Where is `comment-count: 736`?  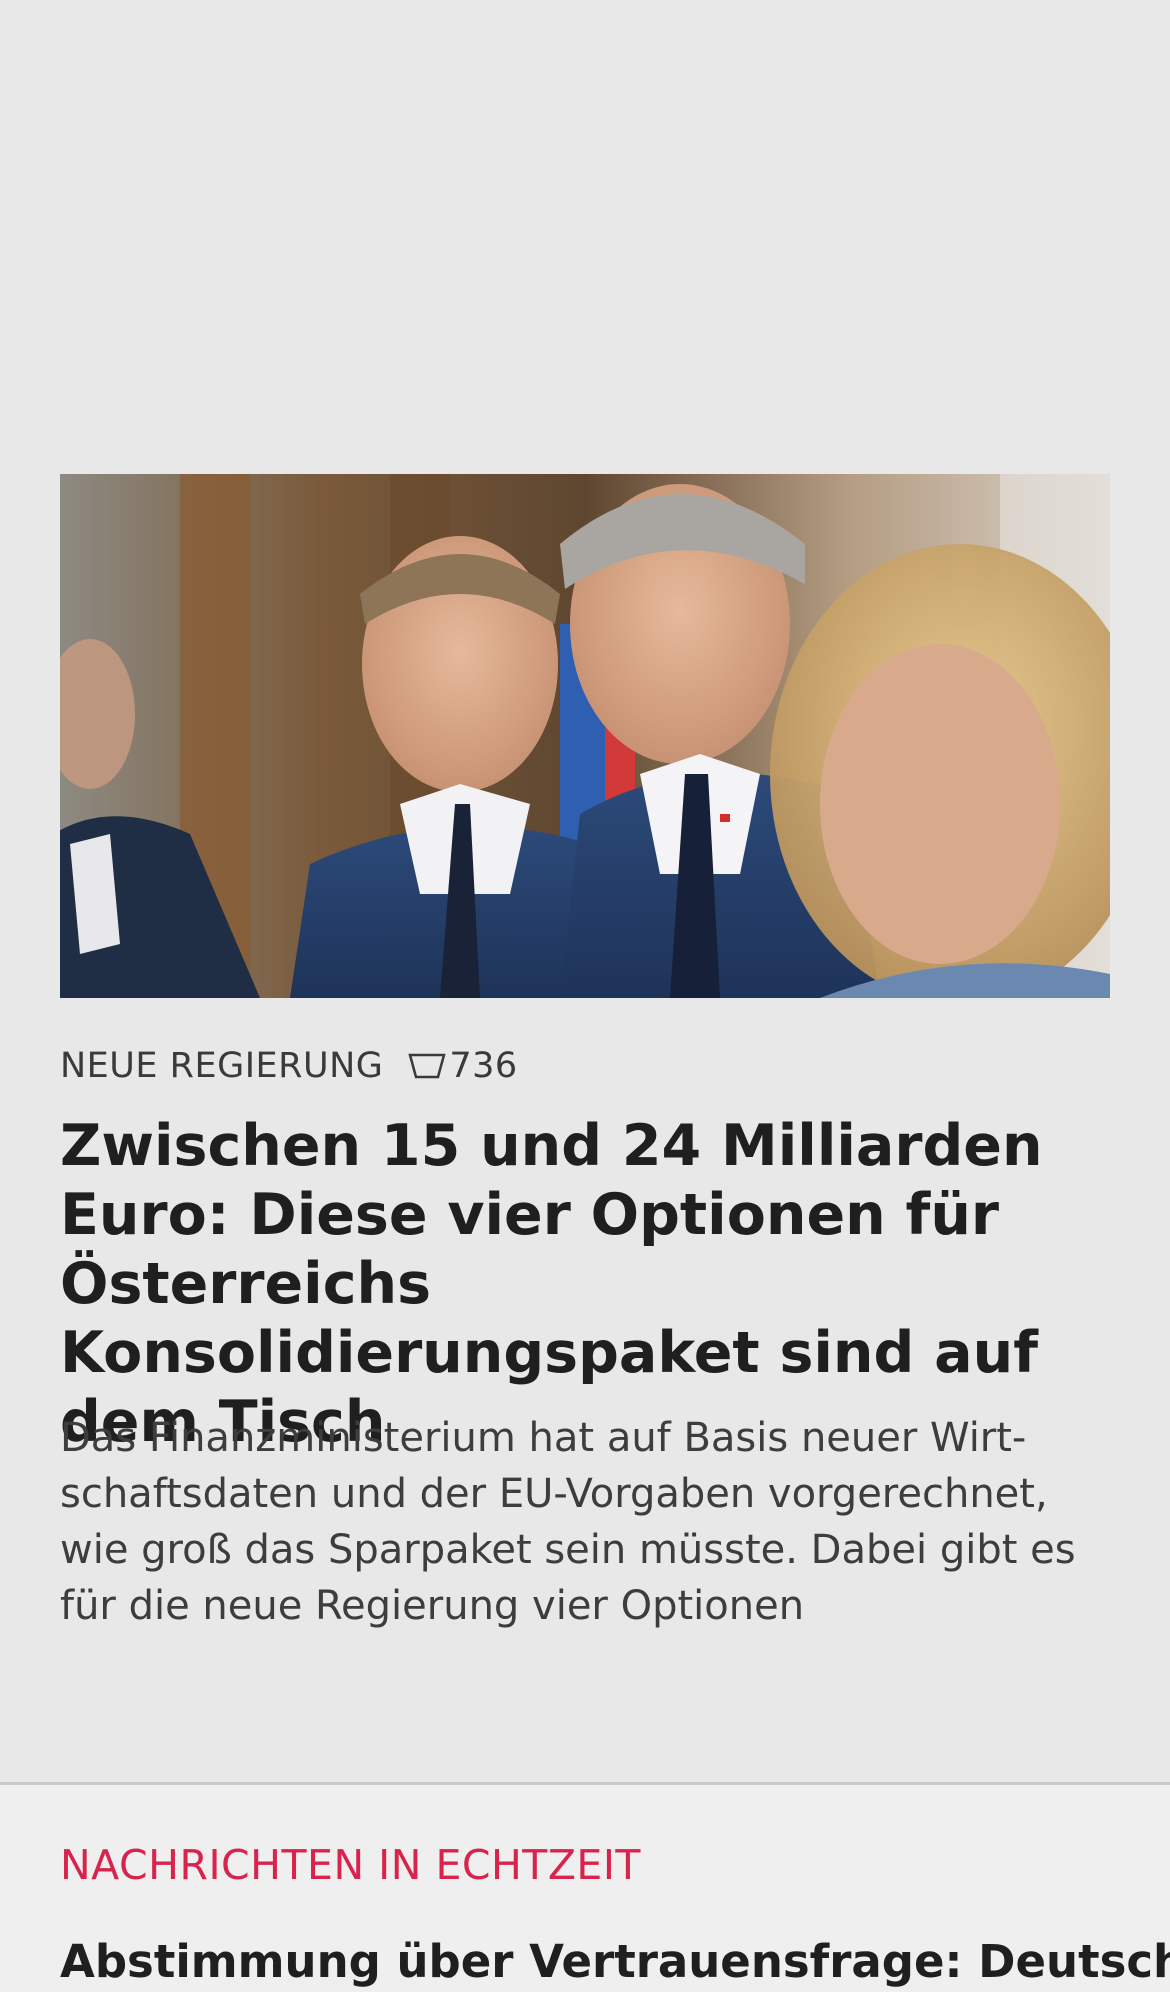
comment-count: 736 is located at coordinates (462, 1066).